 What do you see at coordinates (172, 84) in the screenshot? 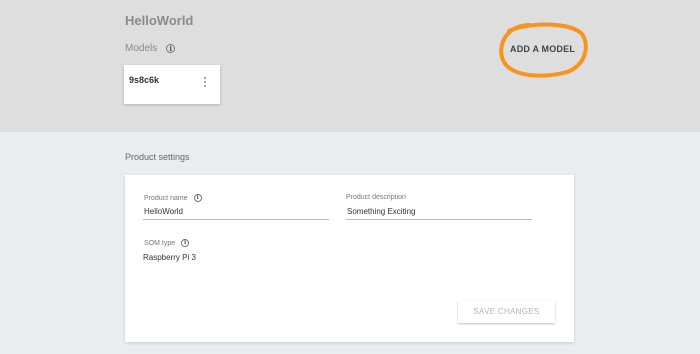
I see `model-card: 9s8c6k` at bounding box center [172, 84].